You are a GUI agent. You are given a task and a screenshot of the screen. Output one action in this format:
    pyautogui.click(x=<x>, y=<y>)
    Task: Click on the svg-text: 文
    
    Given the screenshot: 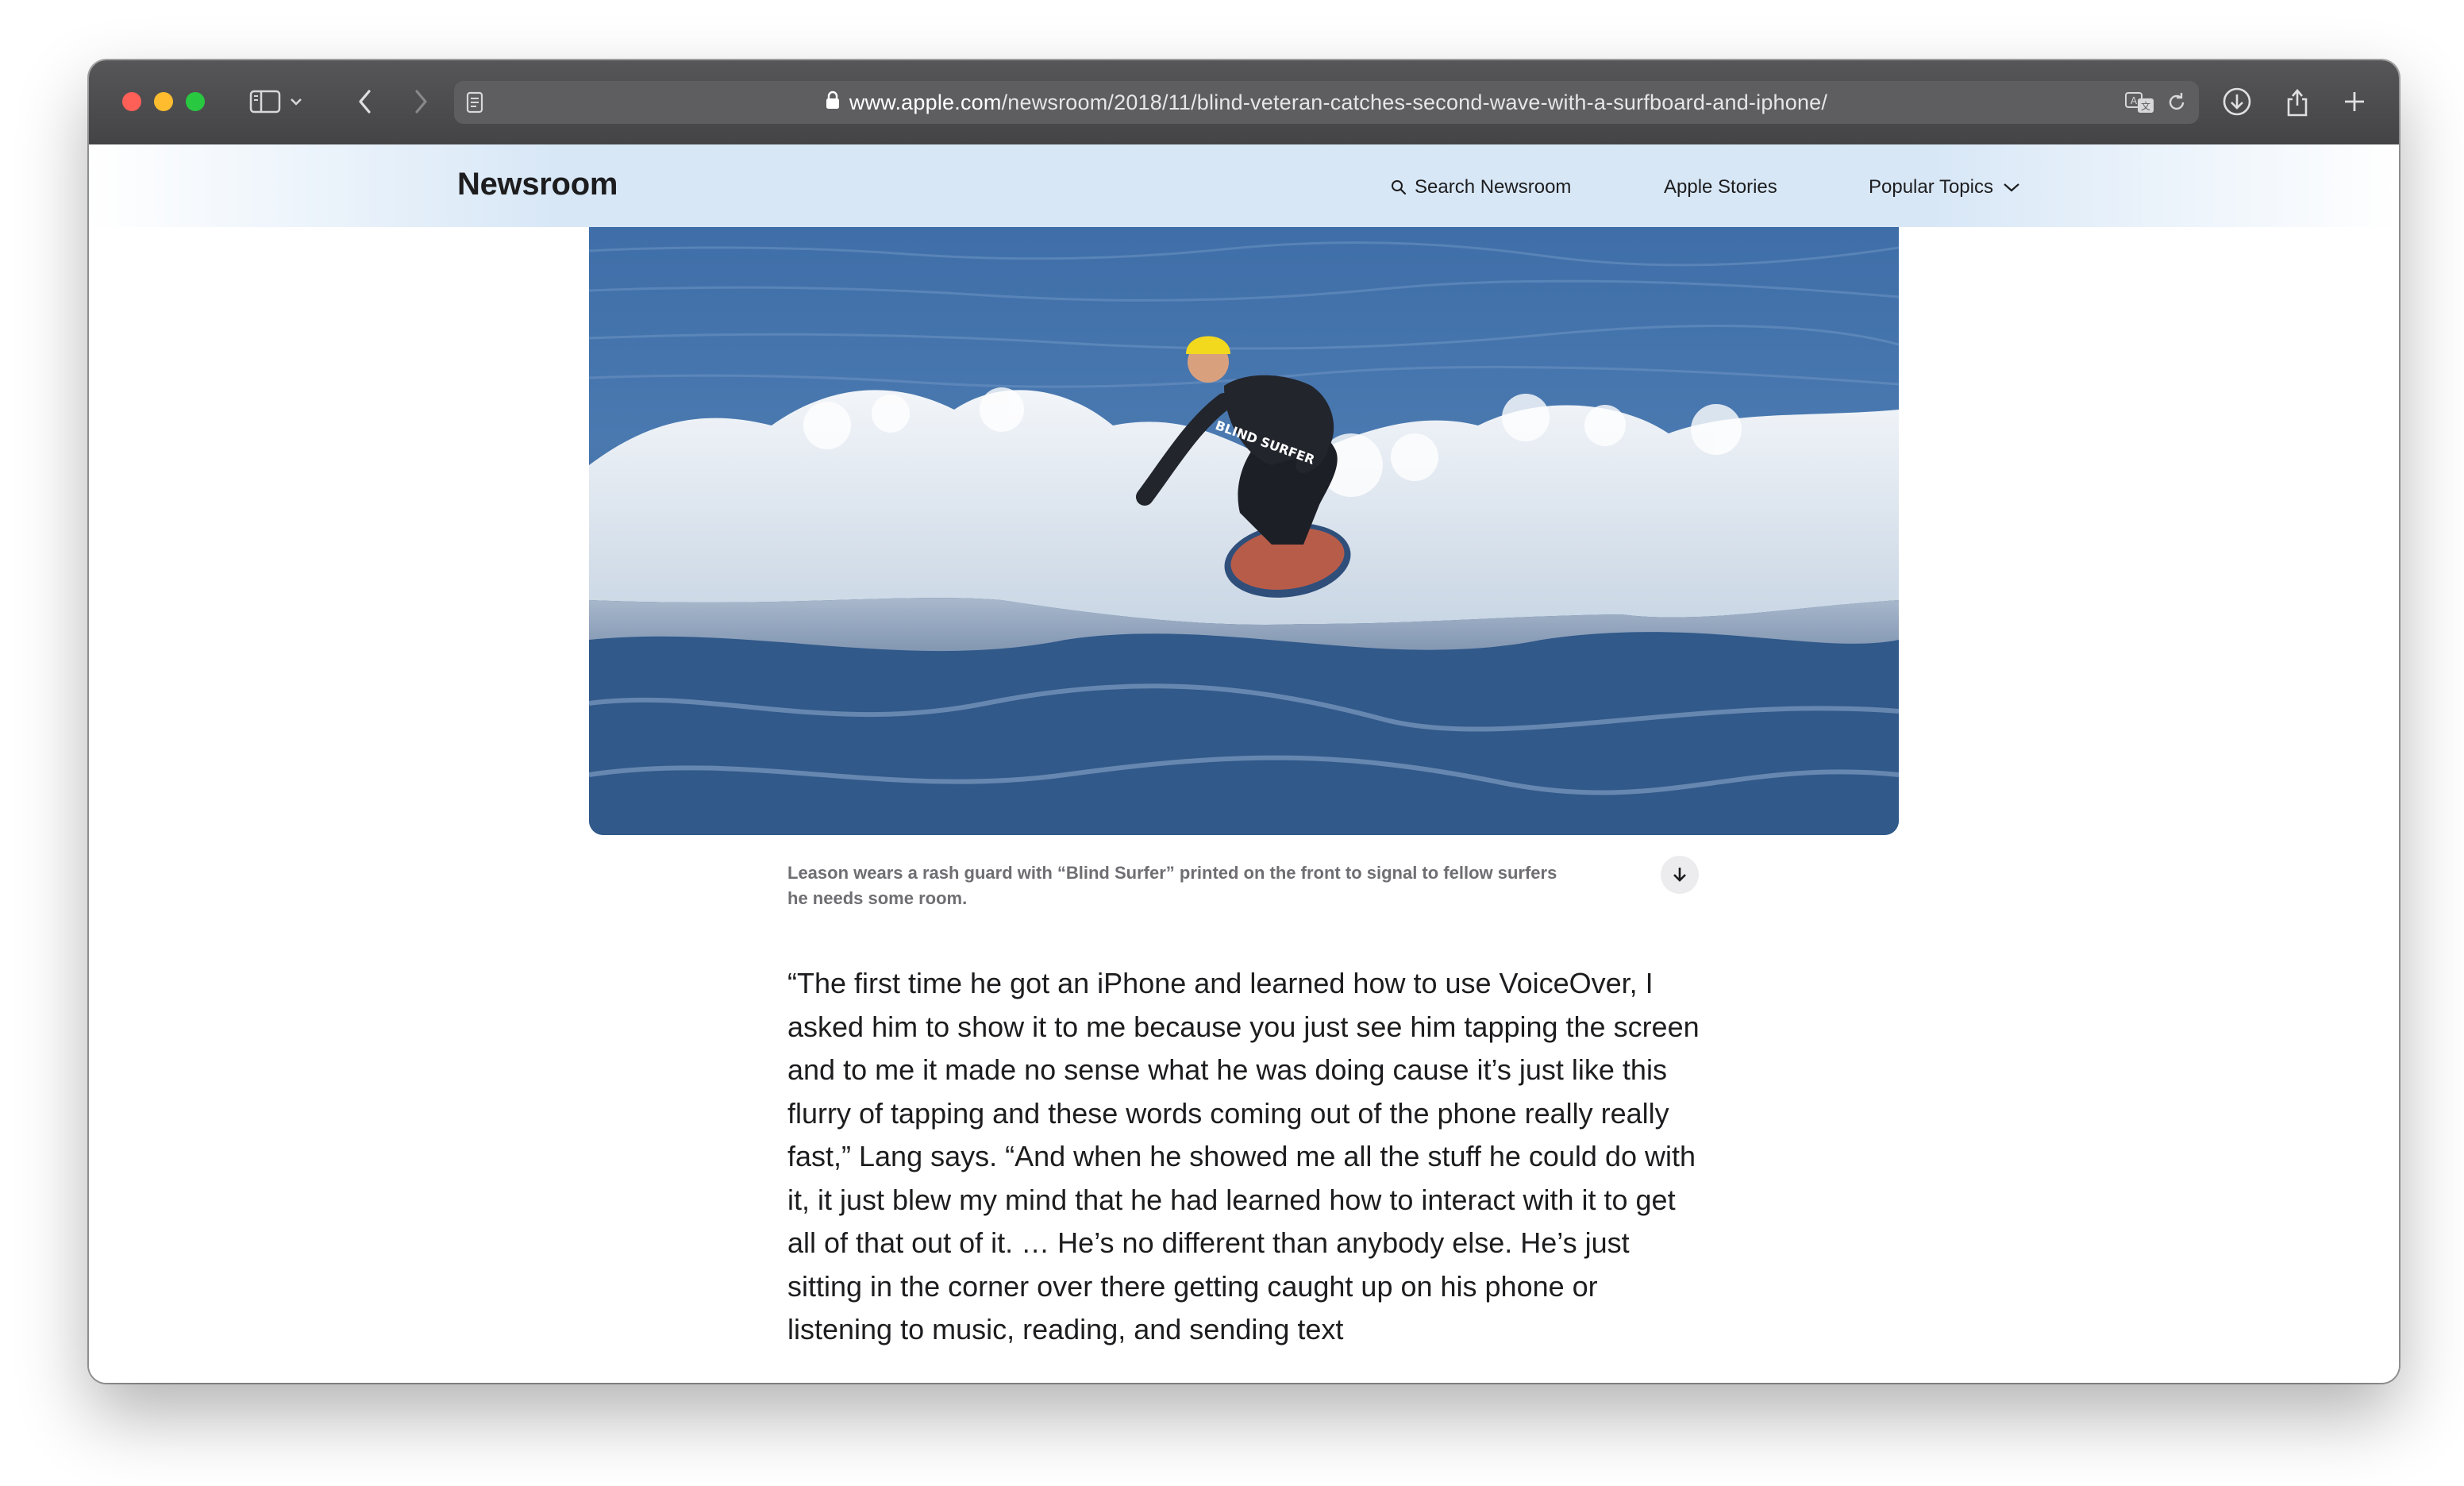 What is the action you would take?
    pyautogui.click(x=2145, y=106)
    